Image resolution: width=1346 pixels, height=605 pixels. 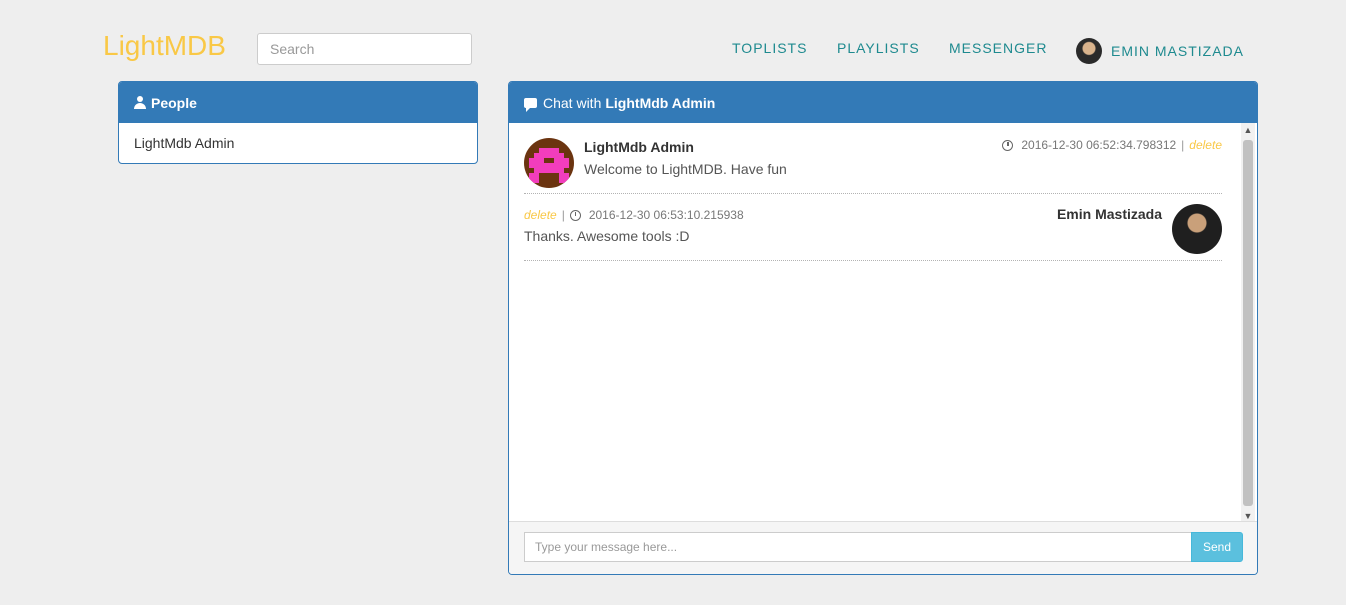 What do you see at coordinates (660, 102) in the screenshot?
I see `chat-title-name: LightMdb Admin` at bounding box center [660, 102].